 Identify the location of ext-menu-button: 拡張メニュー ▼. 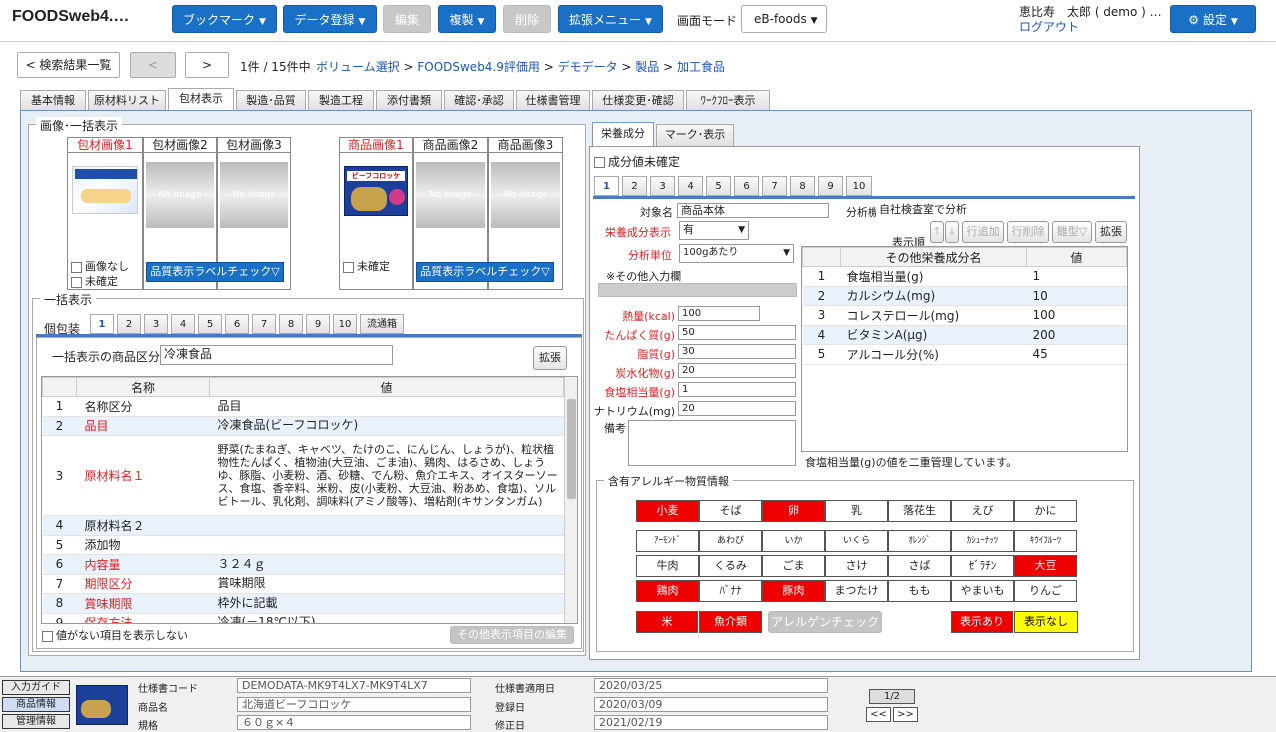
(610, 19).